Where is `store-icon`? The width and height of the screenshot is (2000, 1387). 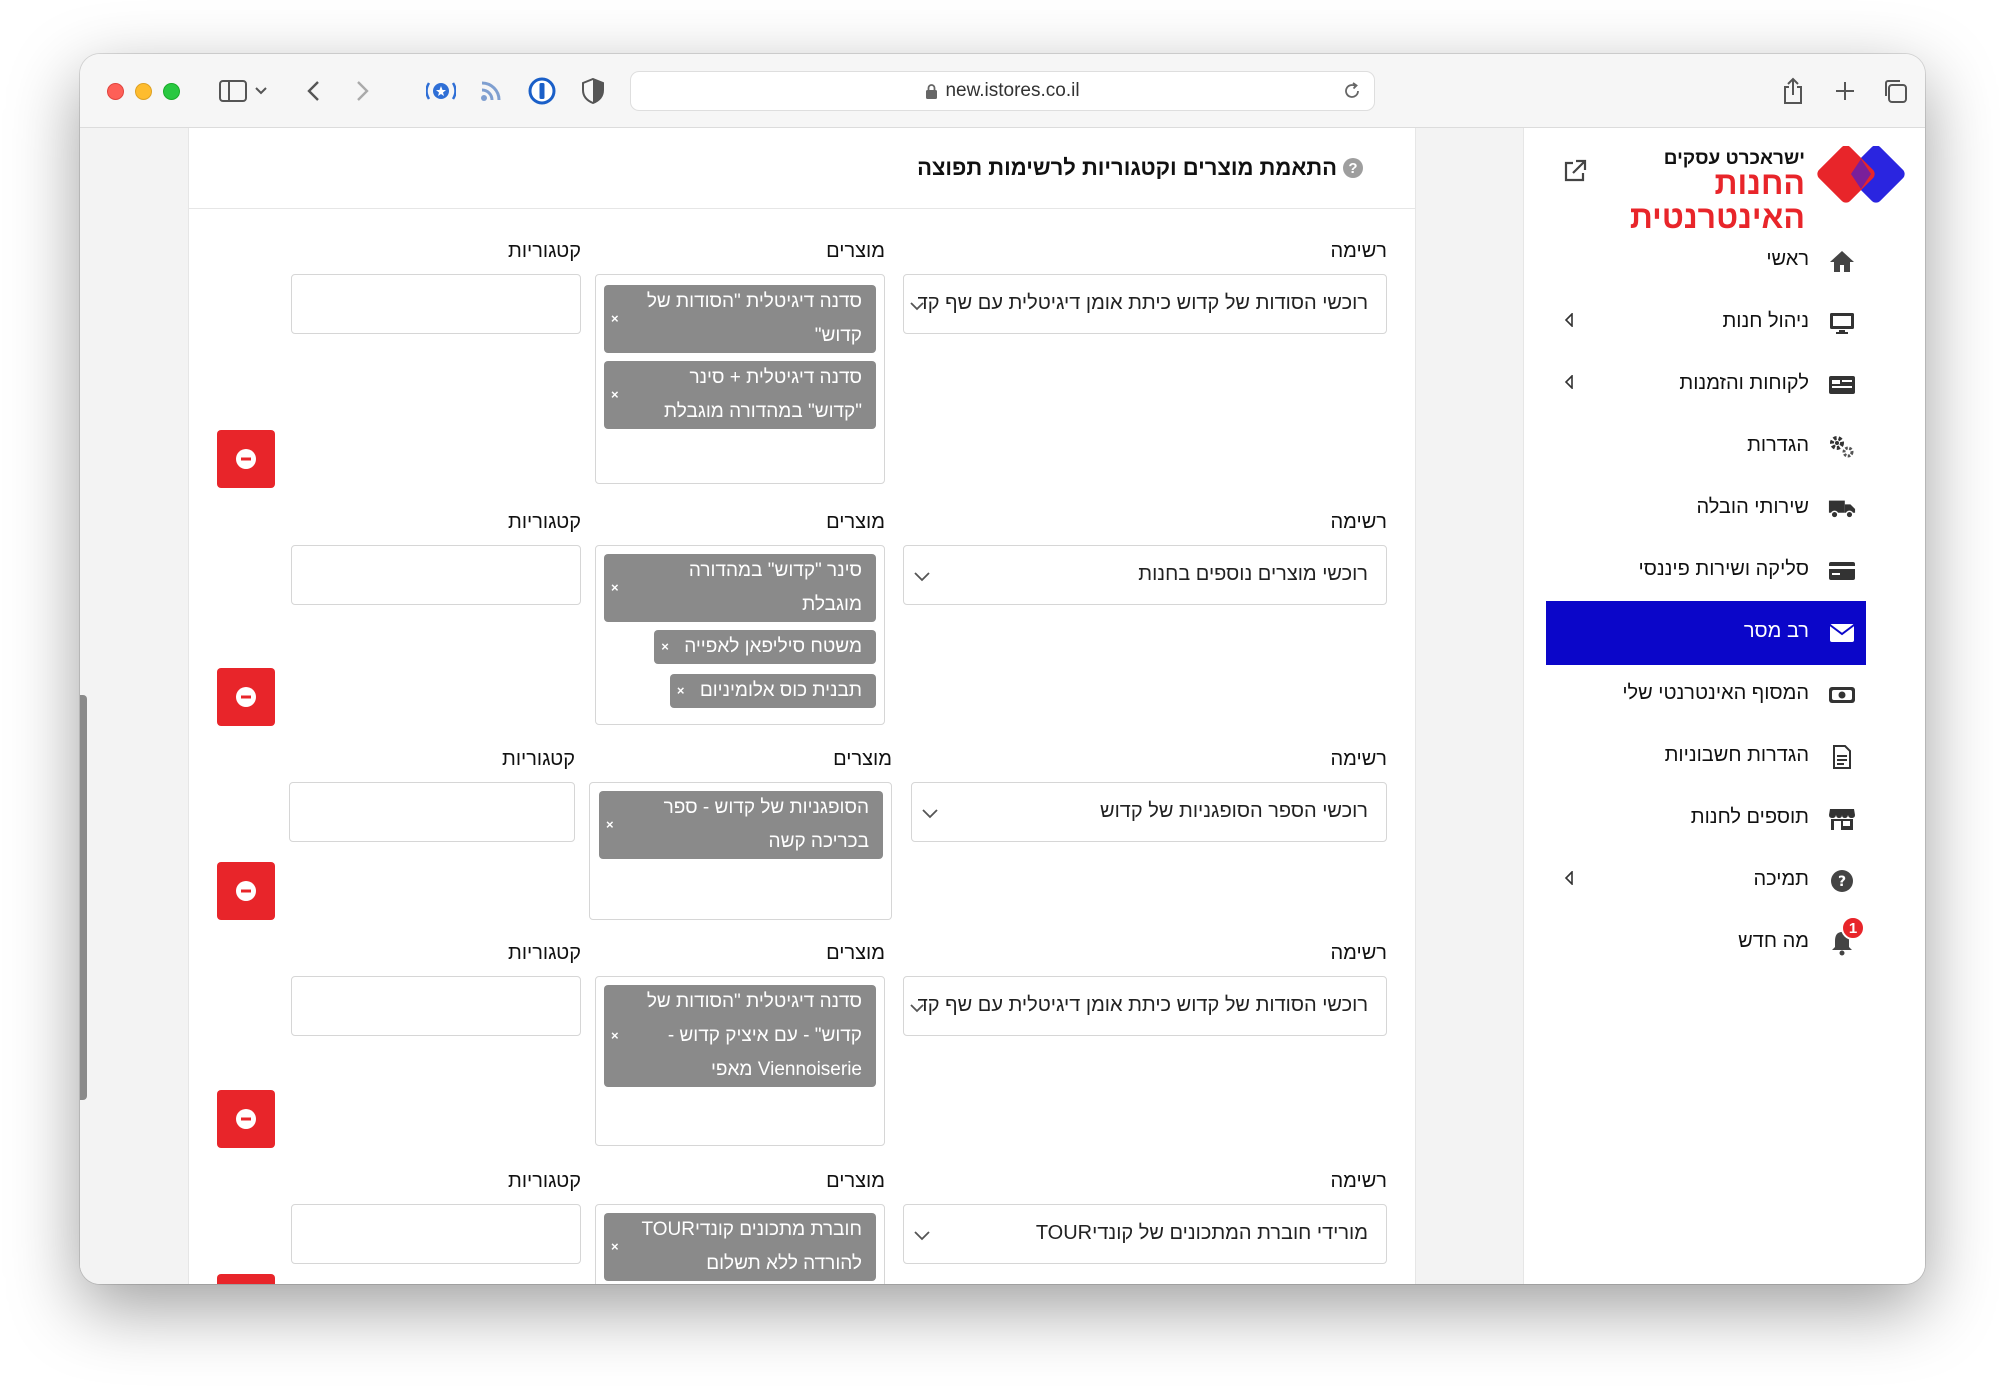 store-icon is located at coordinates (1842, 819).